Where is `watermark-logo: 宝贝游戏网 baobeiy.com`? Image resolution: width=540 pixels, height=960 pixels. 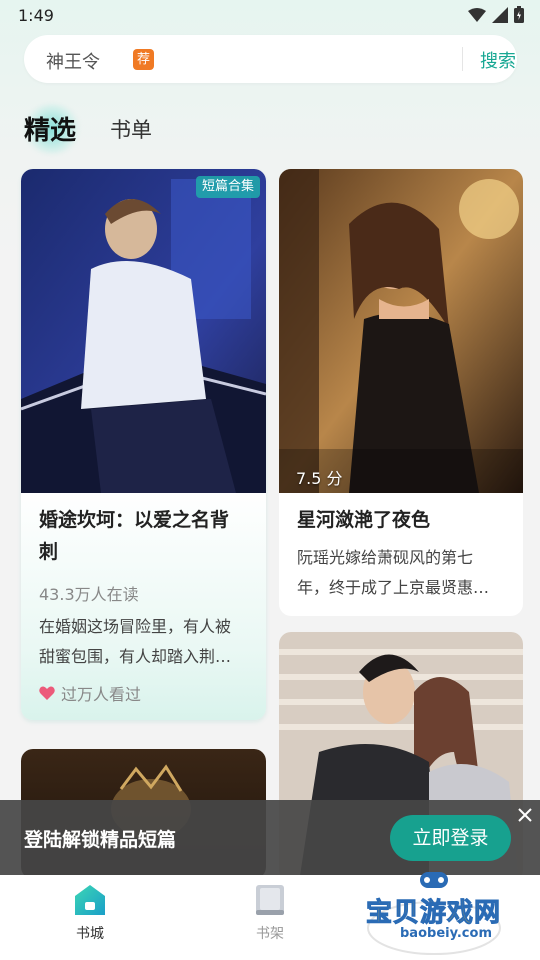 watermark-logo: 宝贝游戏网 baobeiy.com is located at coordinates (434, 911).